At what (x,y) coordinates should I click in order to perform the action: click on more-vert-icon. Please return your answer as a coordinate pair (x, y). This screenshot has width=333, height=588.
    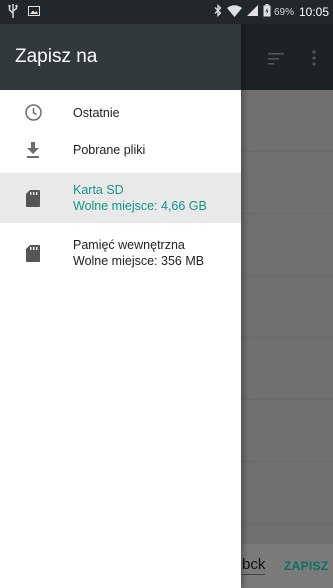
    Looking at the image, I should click on (314, 58).